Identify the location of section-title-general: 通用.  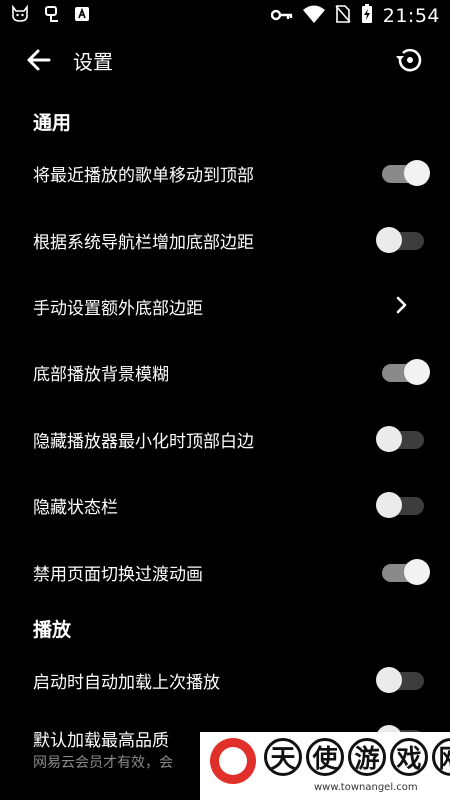
(52, 123).